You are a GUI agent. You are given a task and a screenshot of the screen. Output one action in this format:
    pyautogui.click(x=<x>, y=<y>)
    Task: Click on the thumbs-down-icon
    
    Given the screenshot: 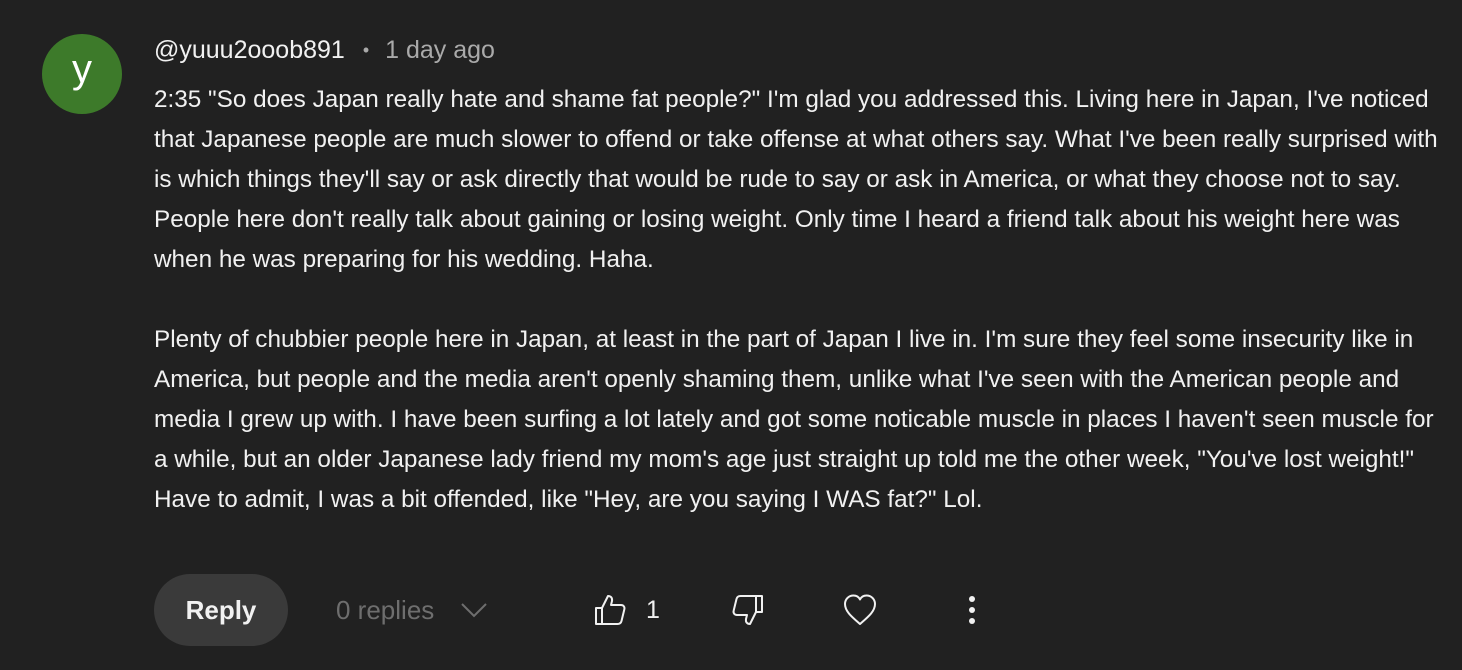 What is the action you would take?
    pyautogui.click(x=747, y=610)
    